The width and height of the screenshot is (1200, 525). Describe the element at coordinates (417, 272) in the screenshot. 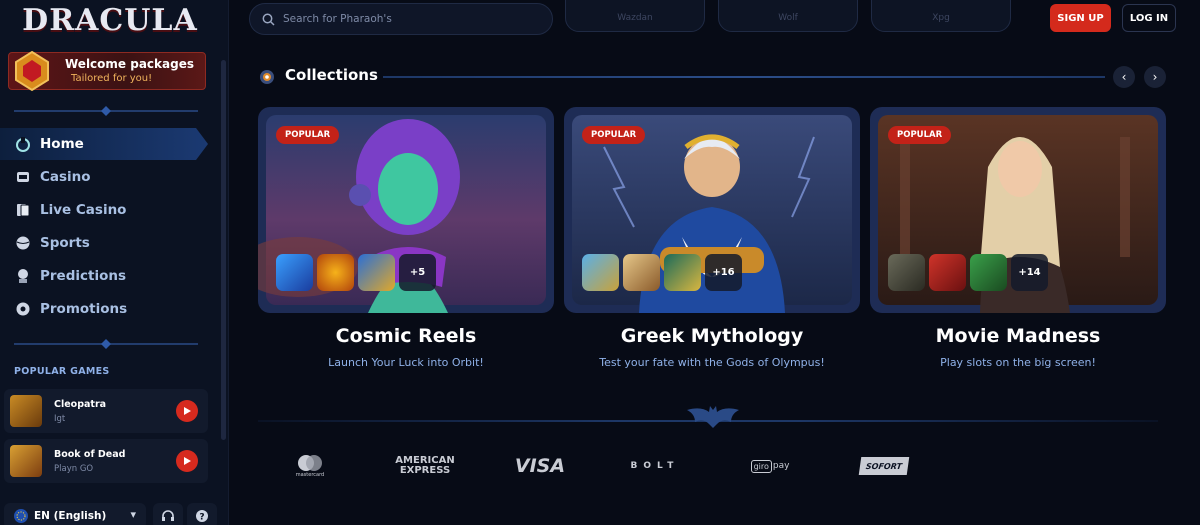

I see `more-games-count: +5` at that location.